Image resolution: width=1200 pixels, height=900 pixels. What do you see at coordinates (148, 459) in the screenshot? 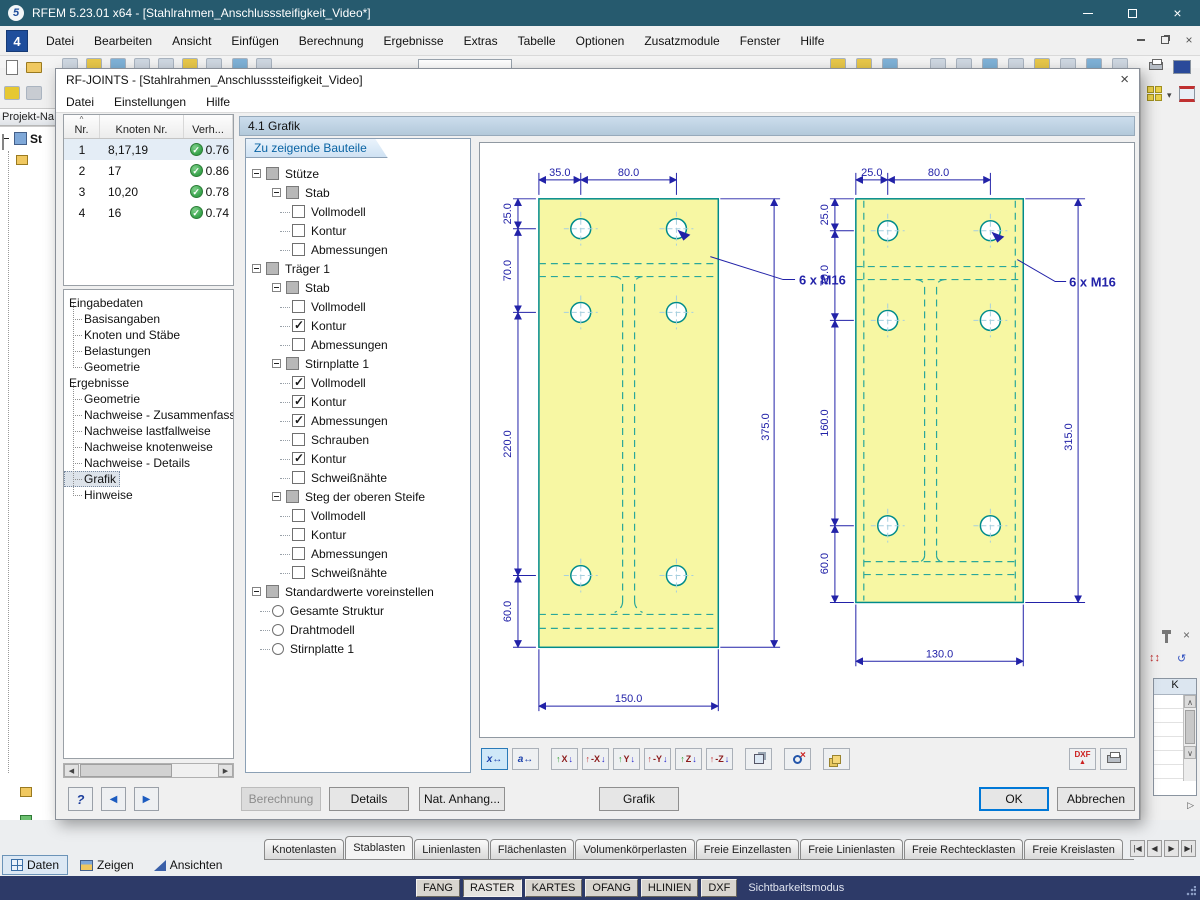
I see `nav-item-nachweise-details: Nachweise - Details` at bounding box center [148, 459].